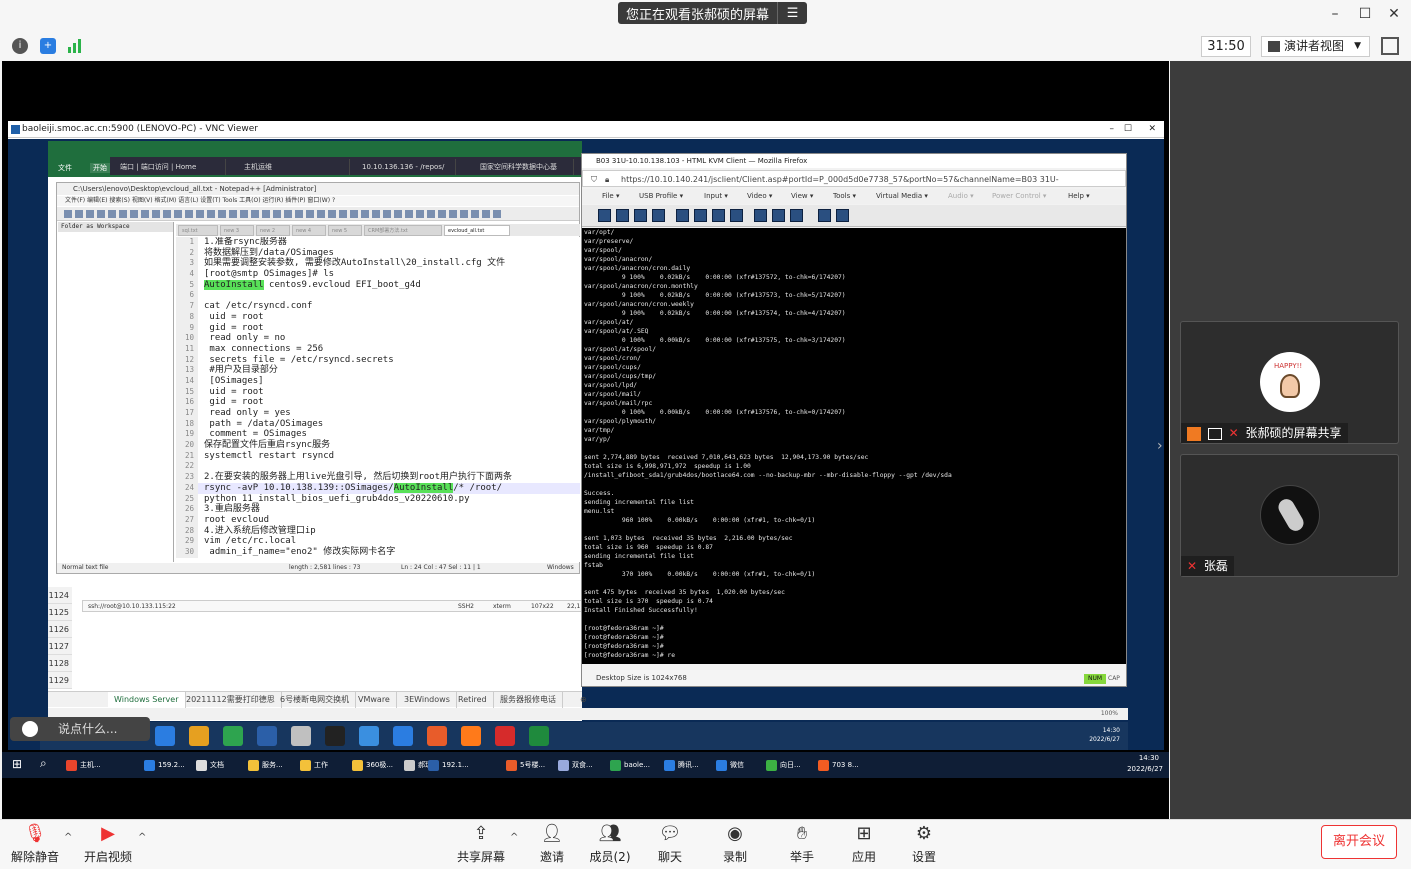 The width and height of the screenshot is (1411, 869). I want to click on apps-button: ⊞ 应用, so click(864, 843).